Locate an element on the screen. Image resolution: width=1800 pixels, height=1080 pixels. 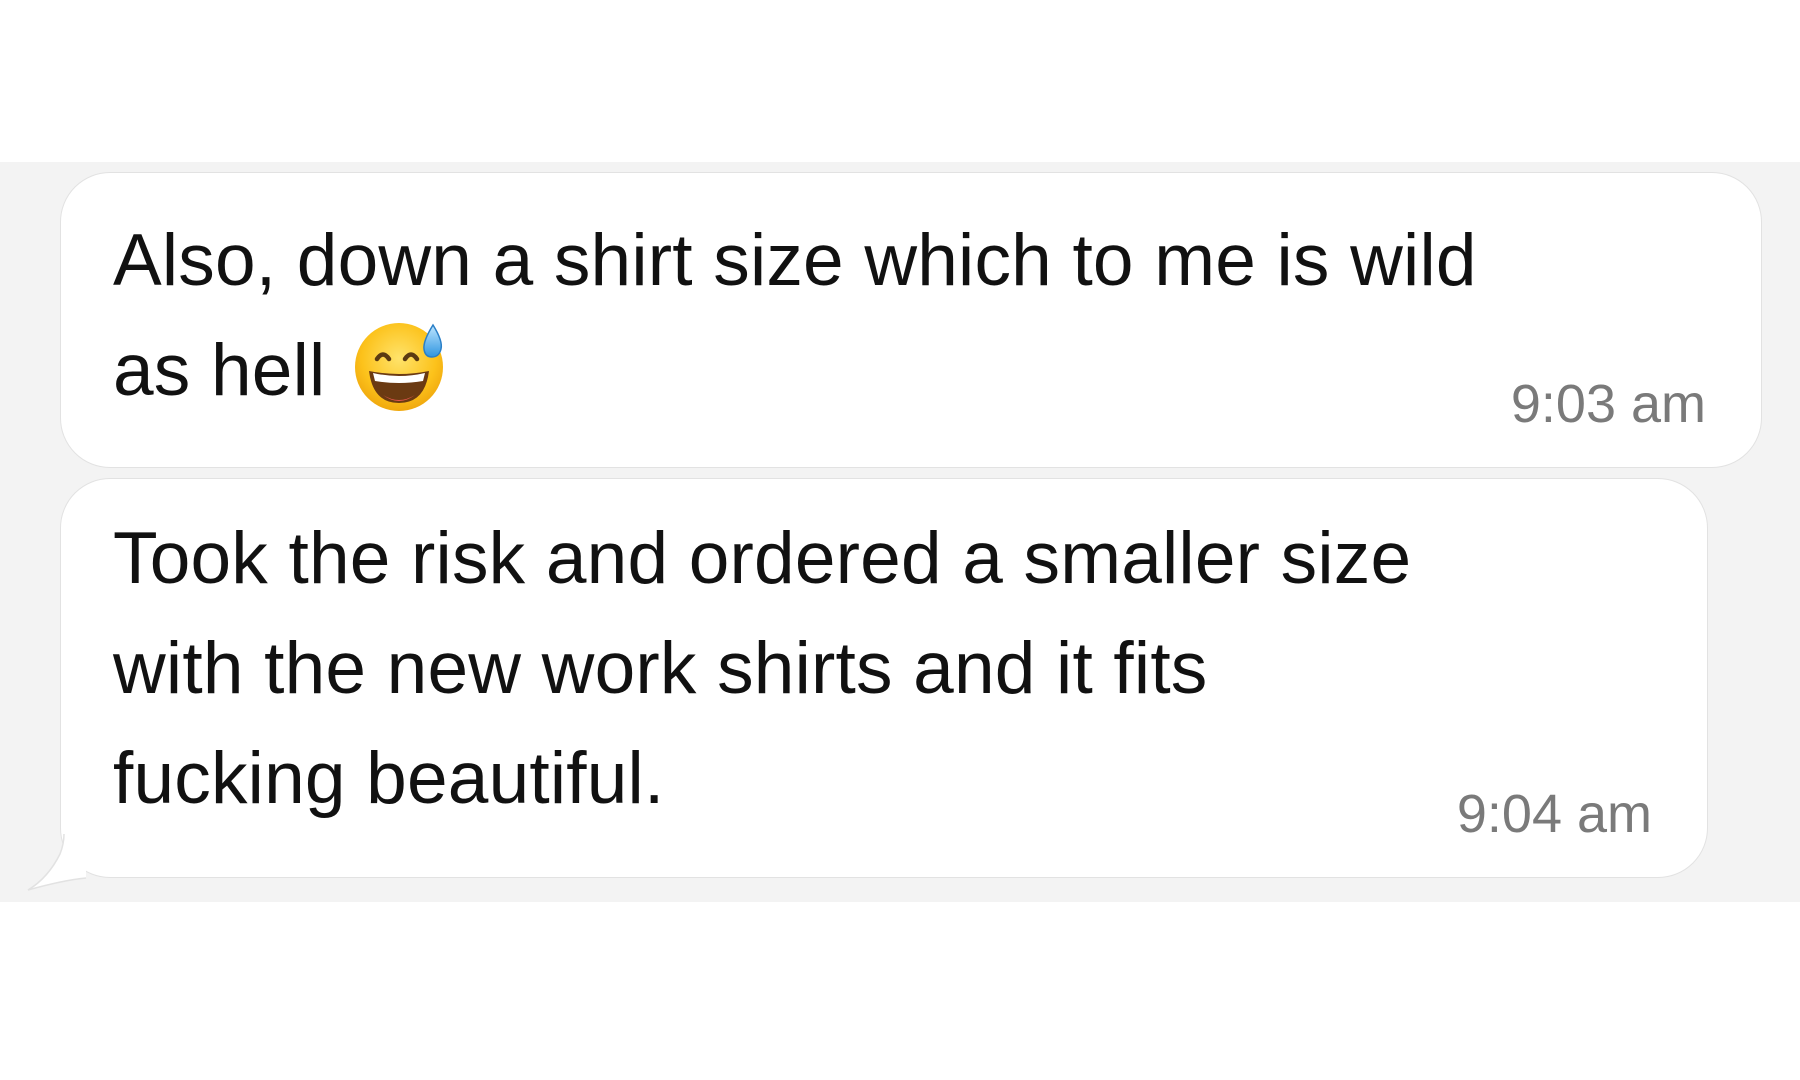
message-line: as hell is located at coordinates (219, 370).